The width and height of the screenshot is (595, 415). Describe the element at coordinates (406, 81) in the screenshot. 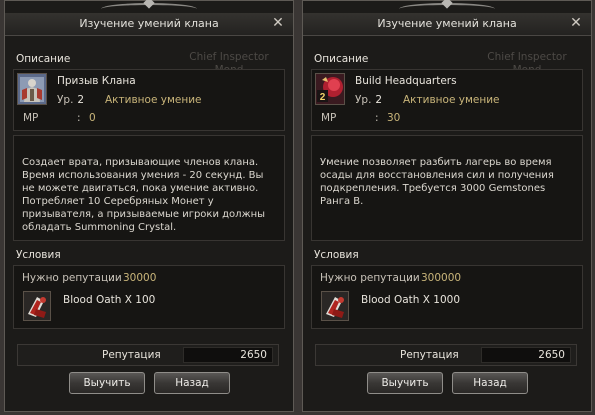

I see `skill-name: Build Headquarters` at that location.